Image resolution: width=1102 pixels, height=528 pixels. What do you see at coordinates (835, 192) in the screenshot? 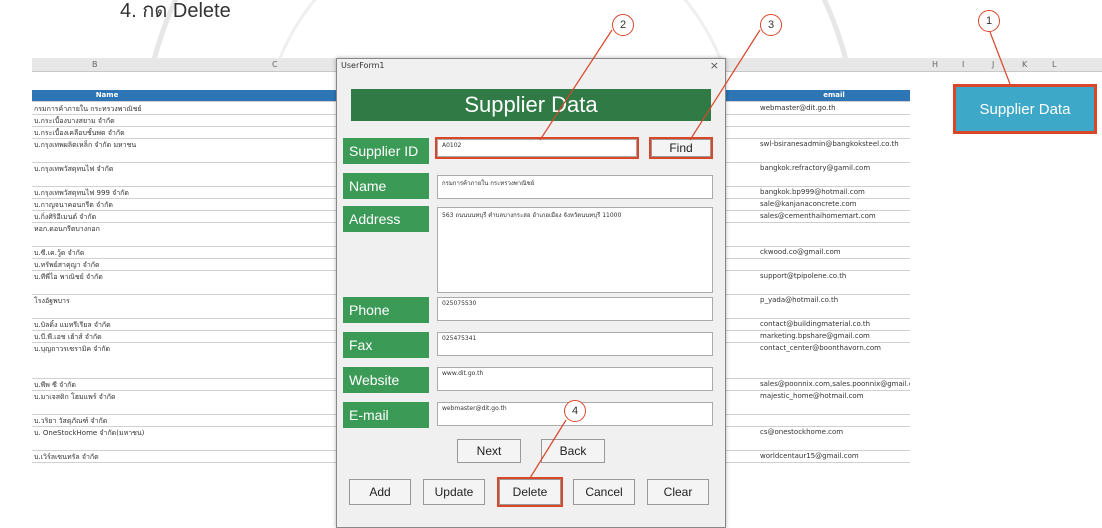
I see `email-cell: bangkok.bp999@hotmail.com` at bounding box center [835, 192].